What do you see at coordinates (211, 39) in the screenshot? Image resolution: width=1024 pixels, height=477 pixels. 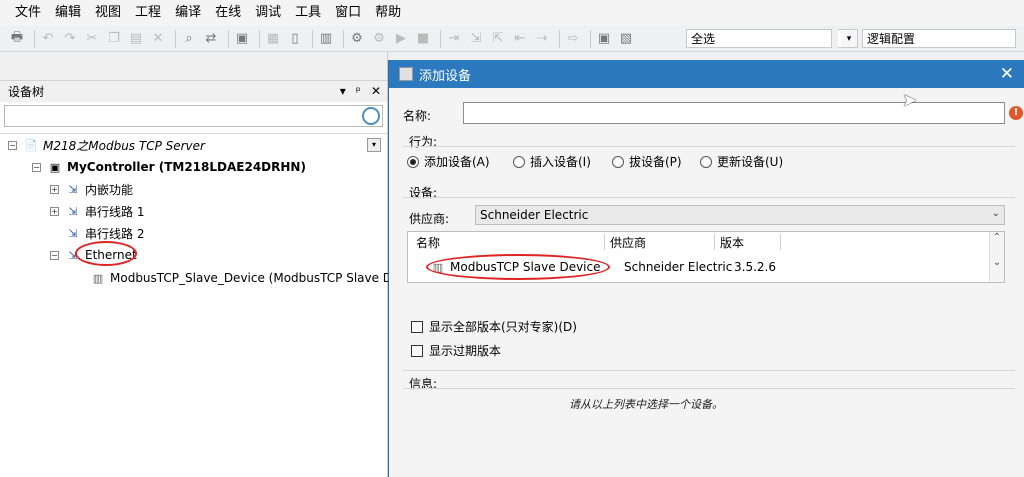 I see `replace-icon: ⇄` at bounding box center [211, 39].